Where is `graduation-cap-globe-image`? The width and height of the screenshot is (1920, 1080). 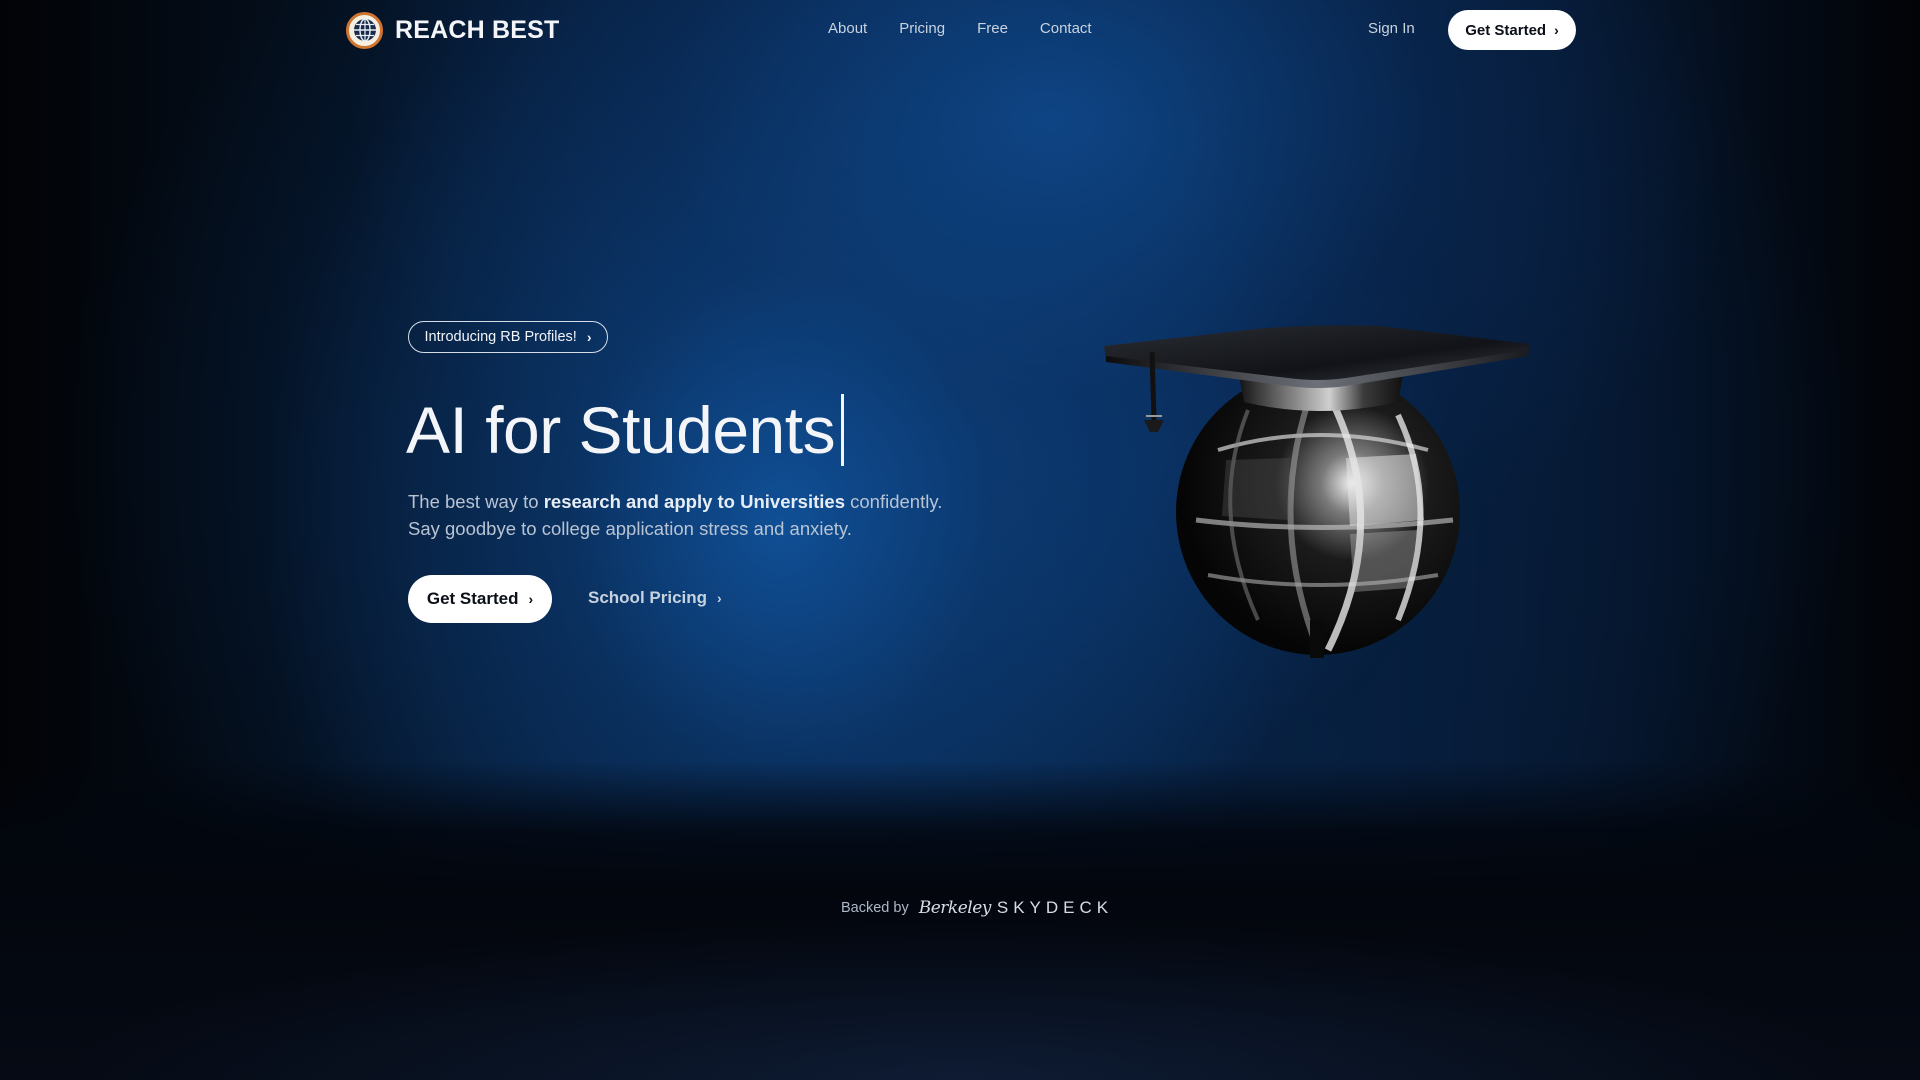 graduation-cap-globe-image is located at coordinates (1318, 490).